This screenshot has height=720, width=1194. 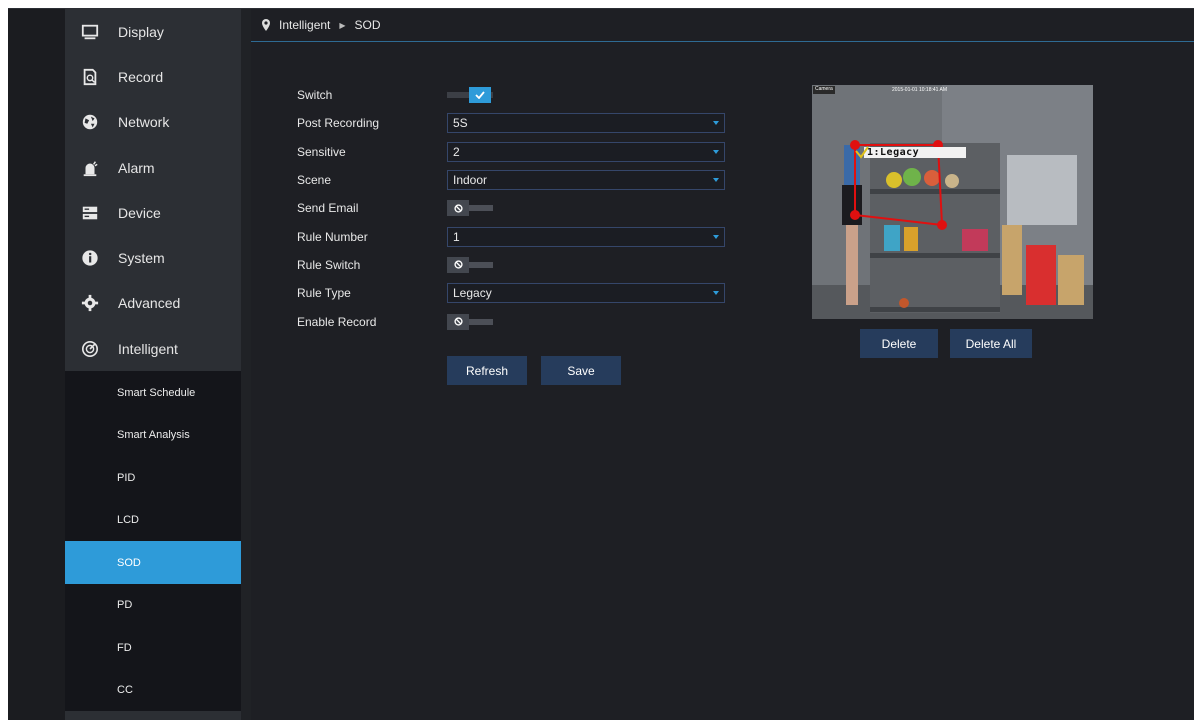 What do you see at coordinates (472, 293) in the screenshot?
I see `rule-type-value: Legacy` at bounding box center [472, 293].